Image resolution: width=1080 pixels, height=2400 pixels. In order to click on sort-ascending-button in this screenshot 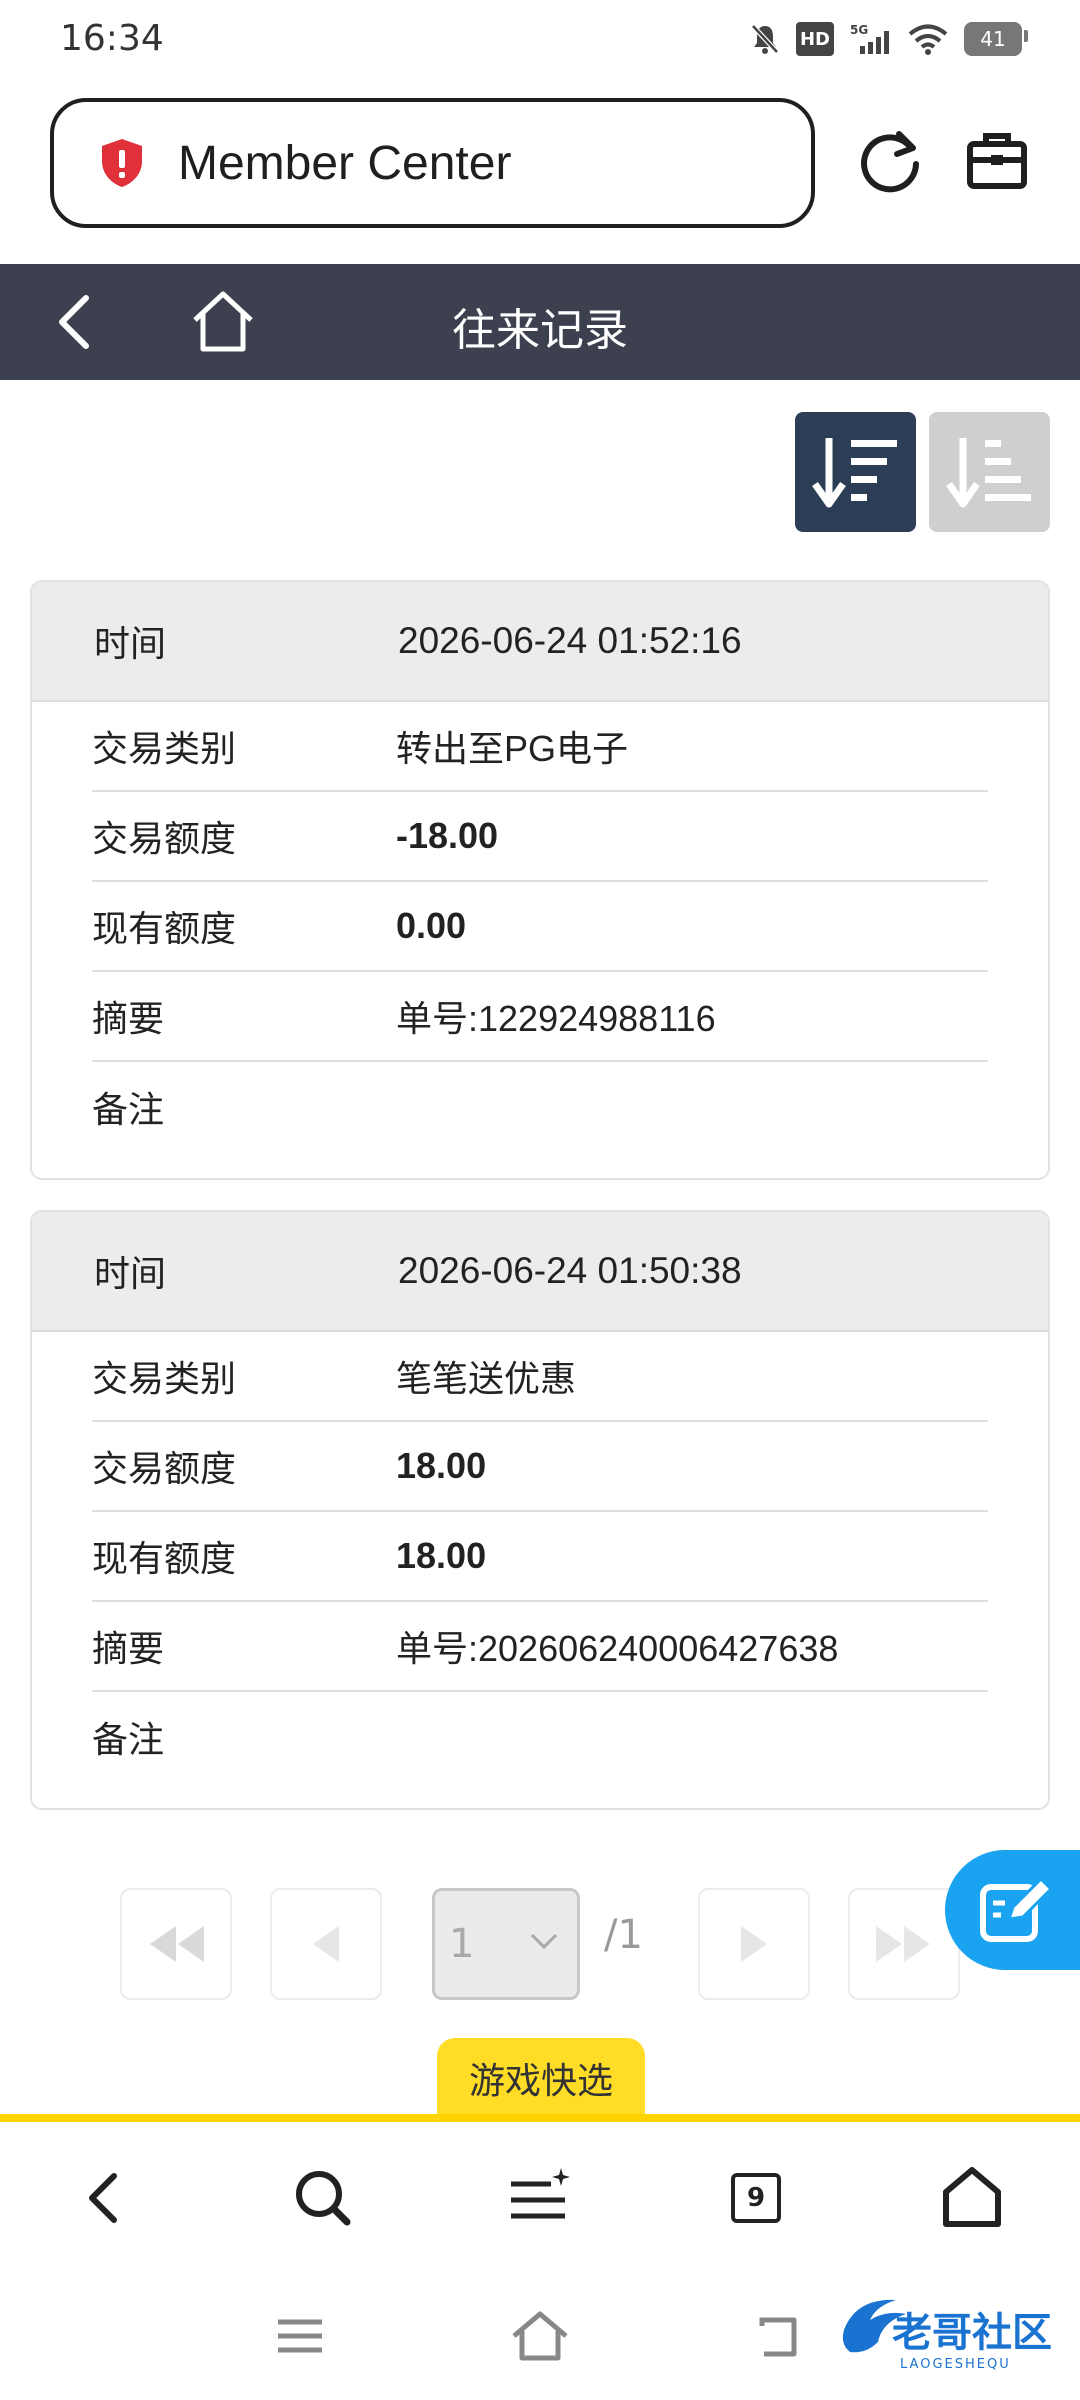, I will do `click(989, 472)`.